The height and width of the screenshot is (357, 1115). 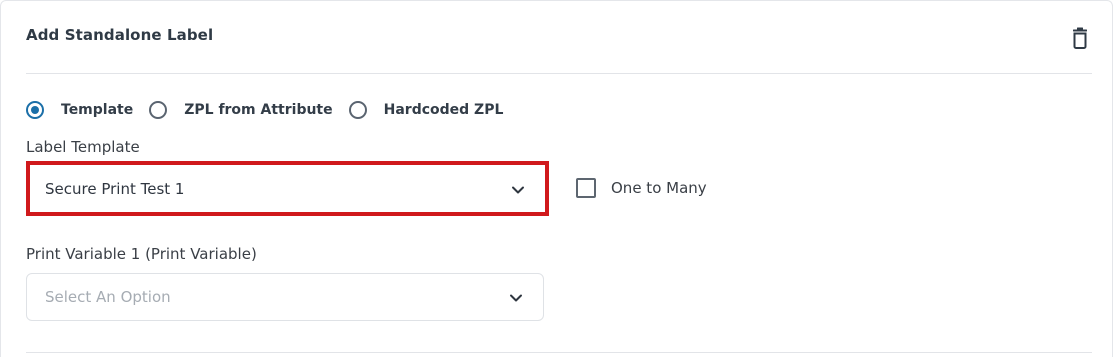 I want to click on radio-template: Template, so click(x=79, y=110).